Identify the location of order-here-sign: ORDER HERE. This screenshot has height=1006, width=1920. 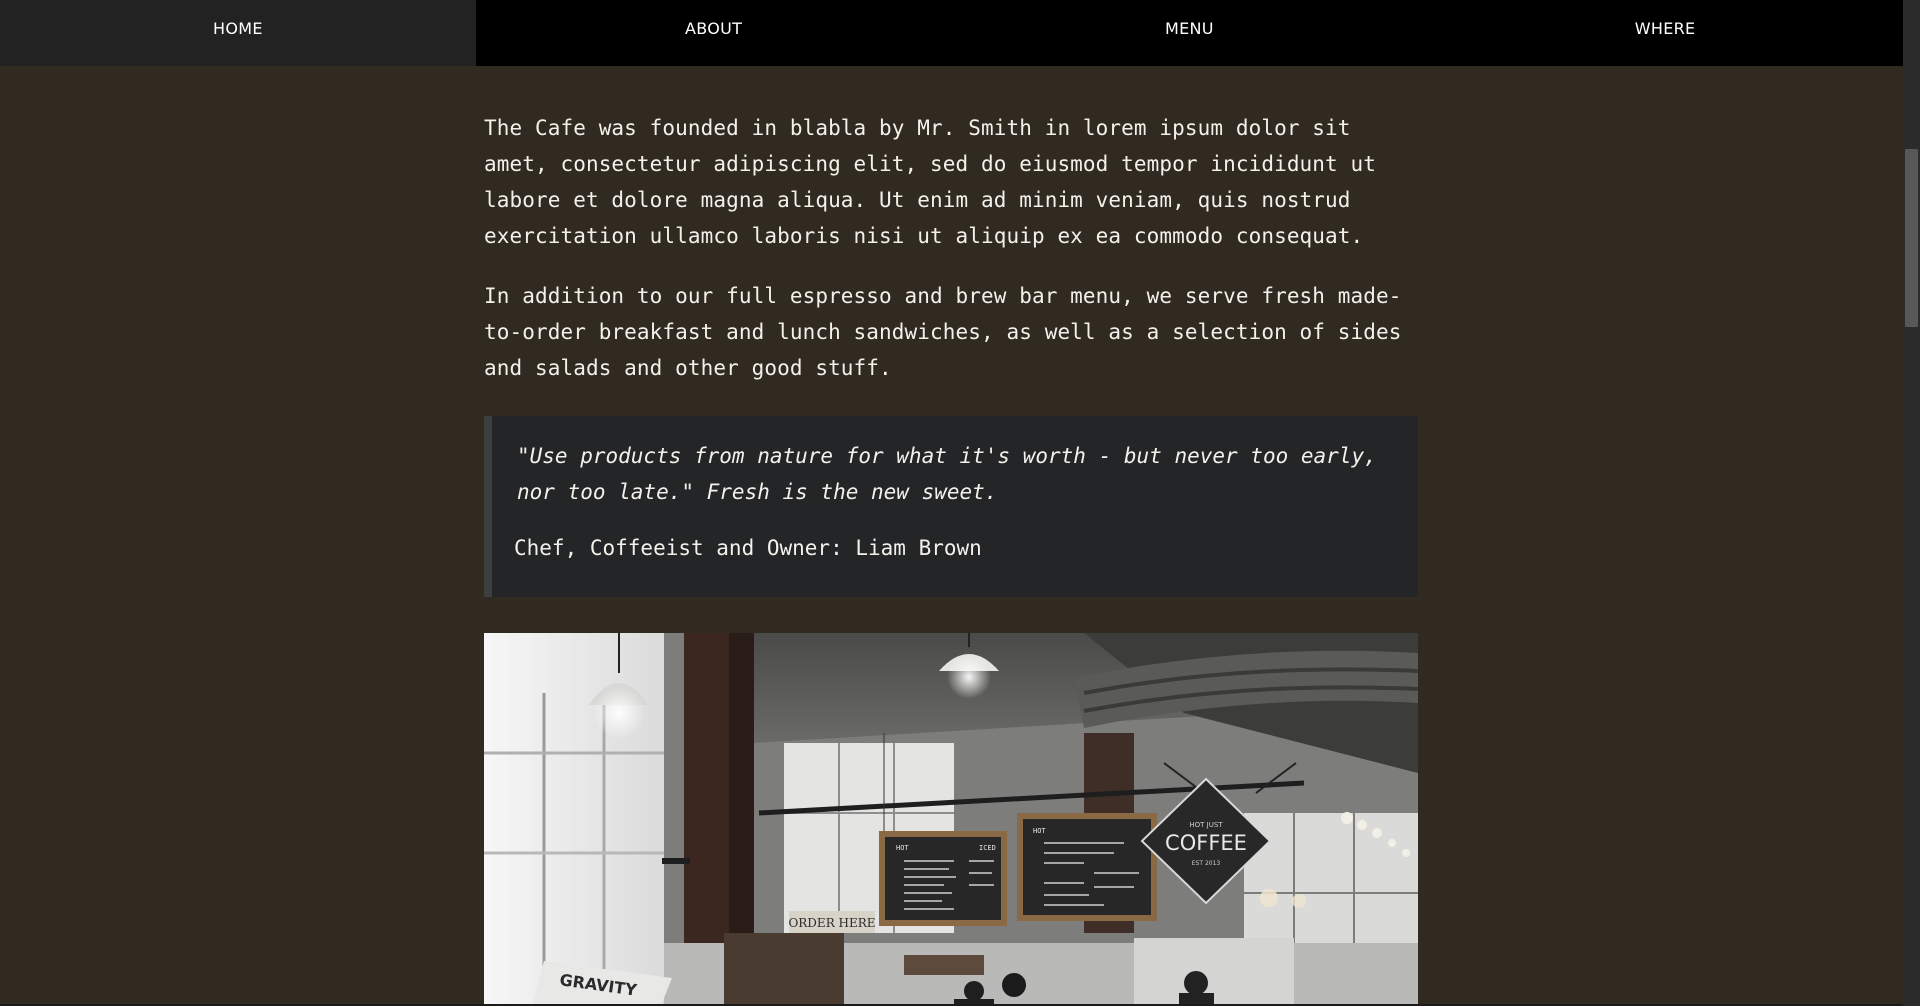
(831, 923).